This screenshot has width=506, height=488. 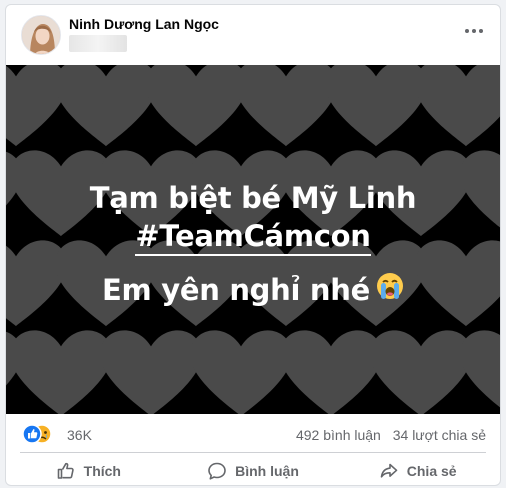 I want to click on comment-count: 492 bình luận, so click(x=338, y=435).